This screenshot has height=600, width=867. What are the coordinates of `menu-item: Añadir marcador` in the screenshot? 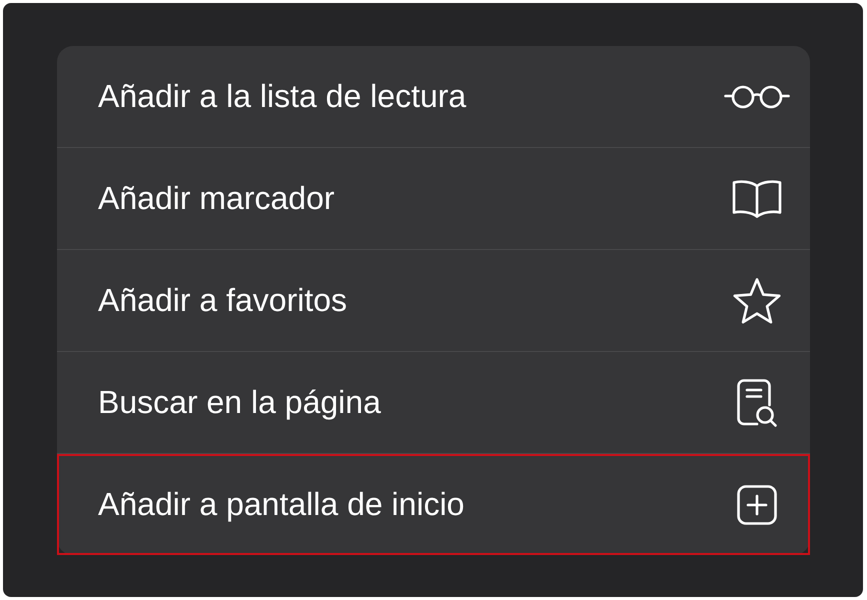 It's located at (433, 198).